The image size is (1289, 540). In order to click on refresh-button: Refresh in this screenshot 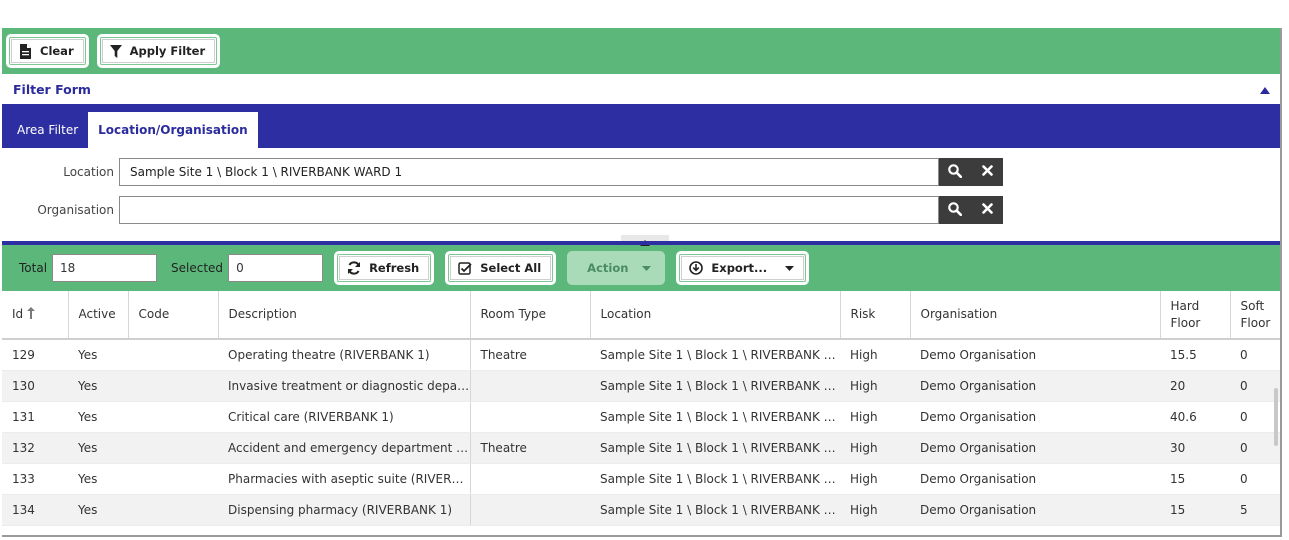, I will do `click(384, 268)`.